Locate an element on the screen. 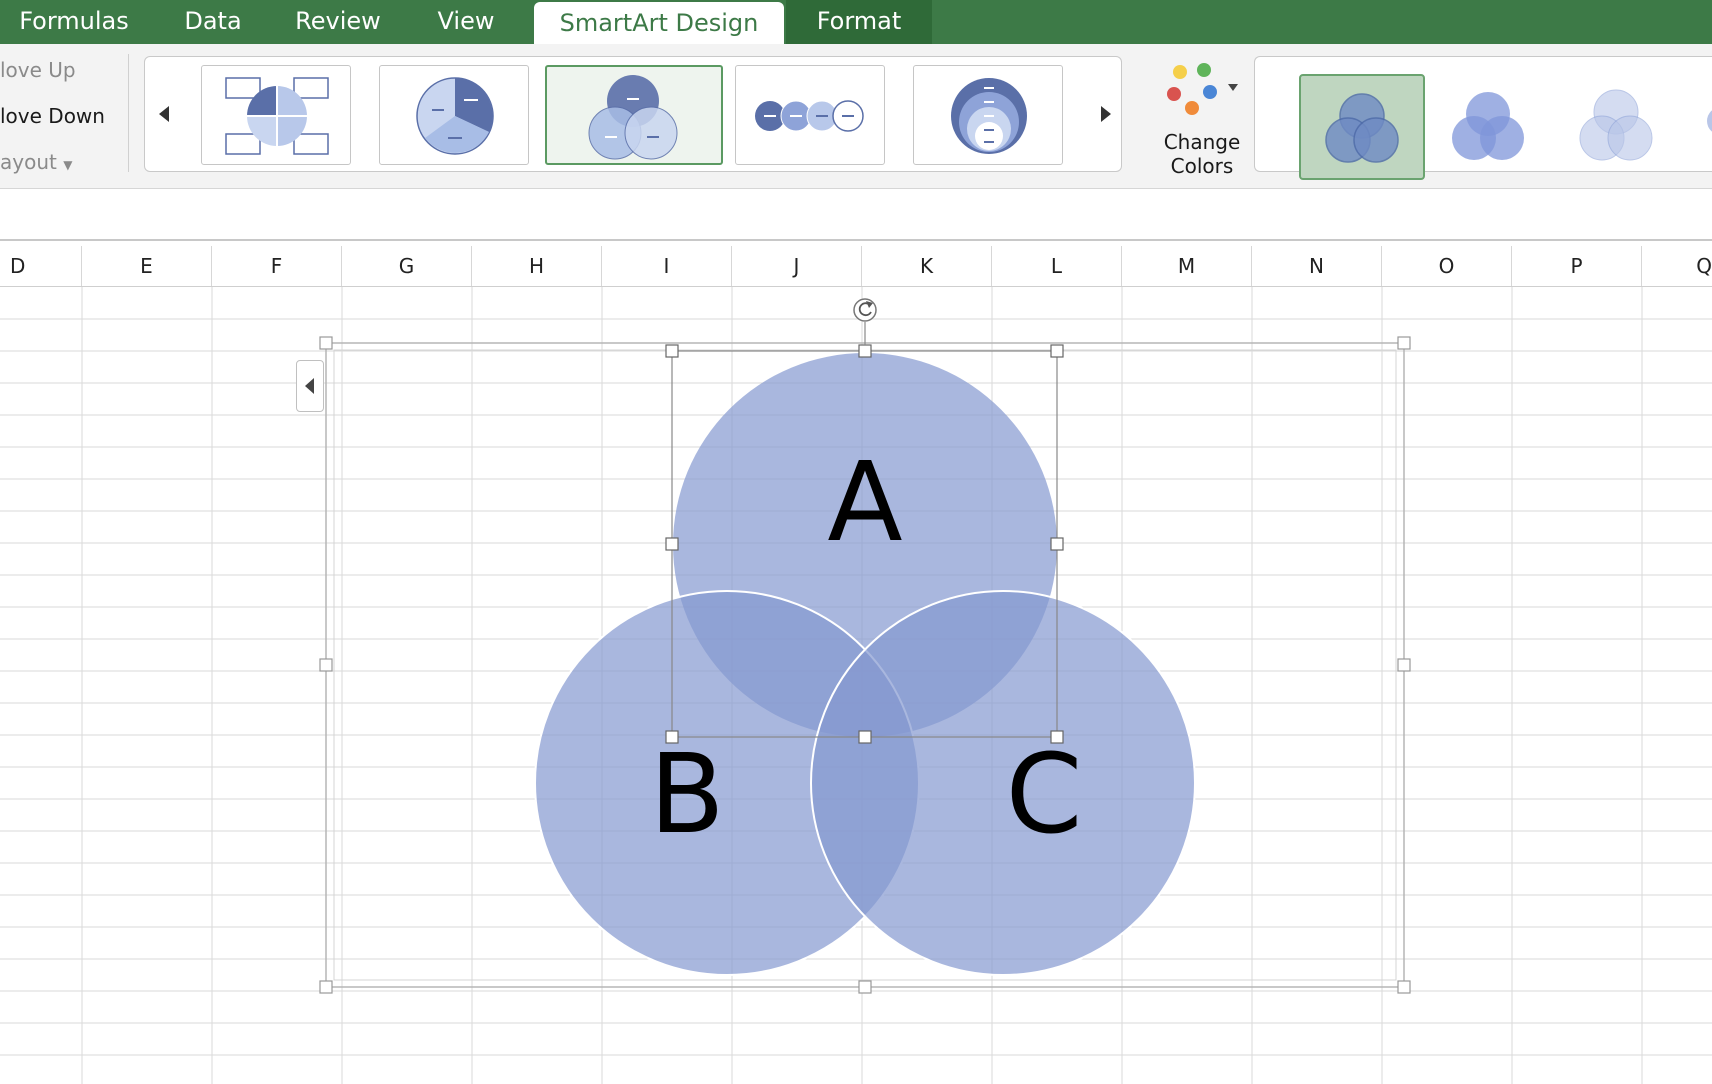 This screenshot has height=1084, width=1712. col-header-i: I is located at coordinates (667, 266).